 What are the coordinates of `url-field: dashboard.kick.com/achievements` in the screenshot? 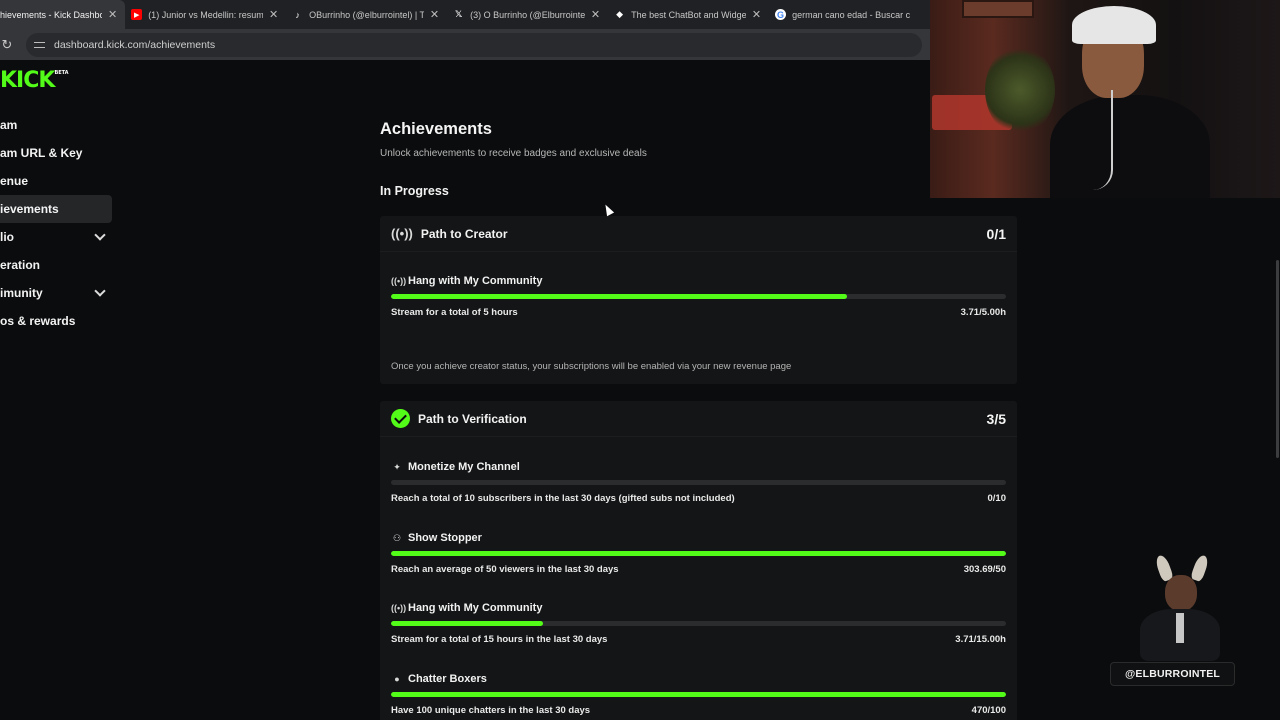 It's located at (474, 44).